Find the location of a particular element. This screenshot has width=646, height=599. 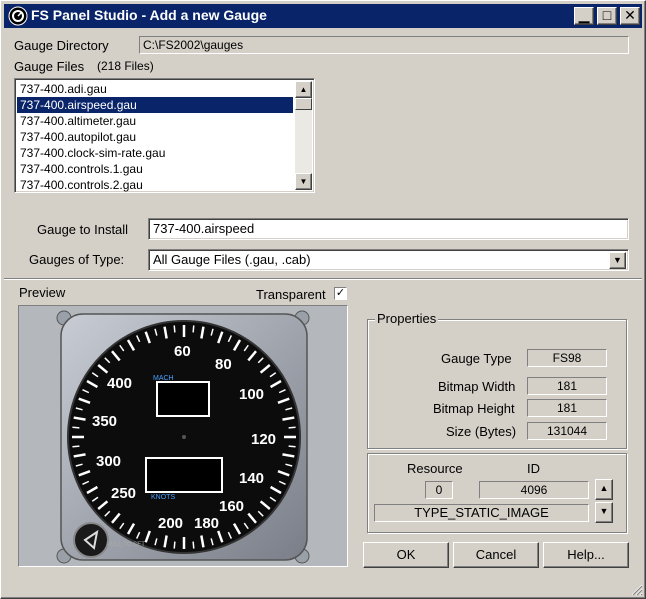

minimize-button: ▁ is located at coordinates (584, 16).